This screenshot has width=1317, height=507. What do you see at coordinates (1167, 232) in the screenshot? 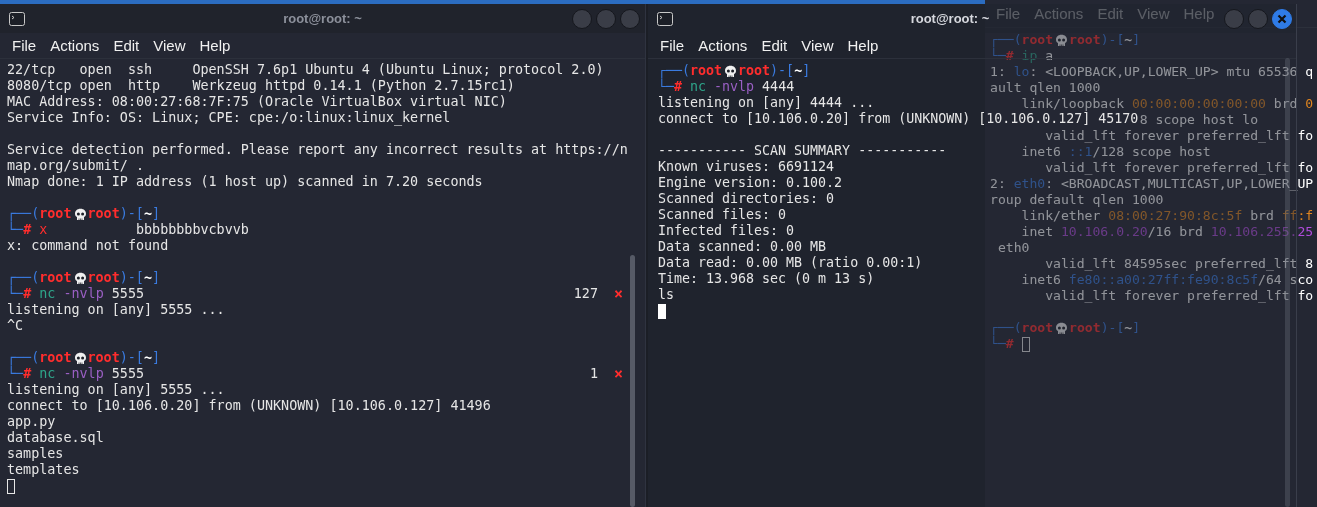
I see `command-line: inet 10.106.0.20/16 brd 10.106.255.25` at bounding box center [1167, 232].